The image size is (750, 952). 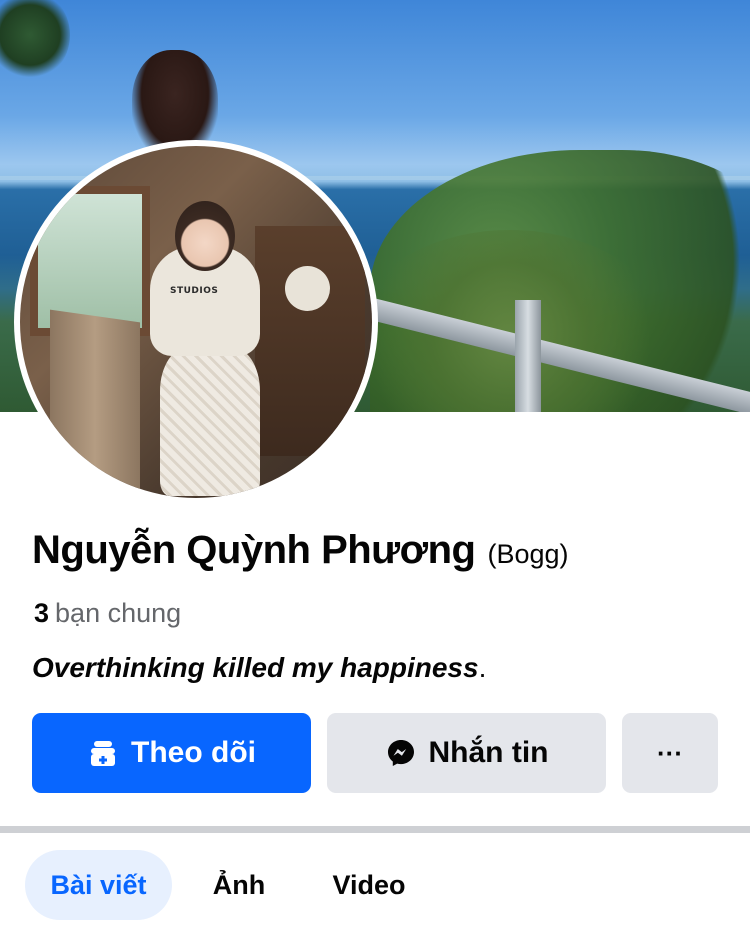 I want to click on cover-railing-post, so click(x=528, y=356).